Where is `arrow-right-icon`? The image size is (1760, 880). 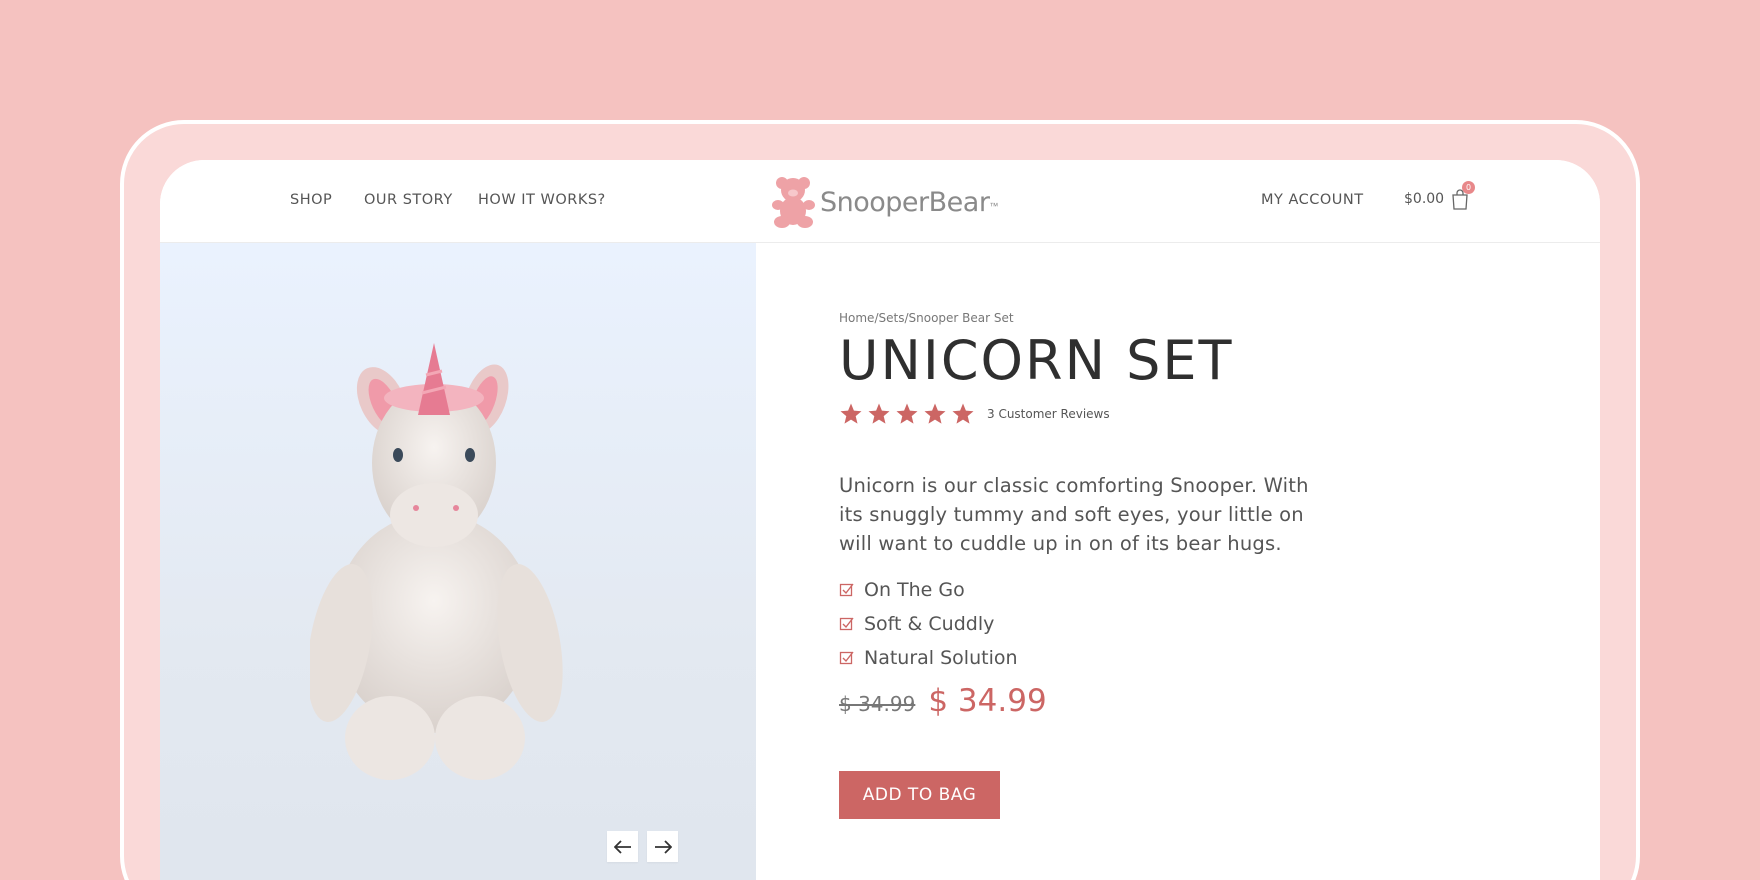
arrow-right-icon is located at coordinates (663, 846).